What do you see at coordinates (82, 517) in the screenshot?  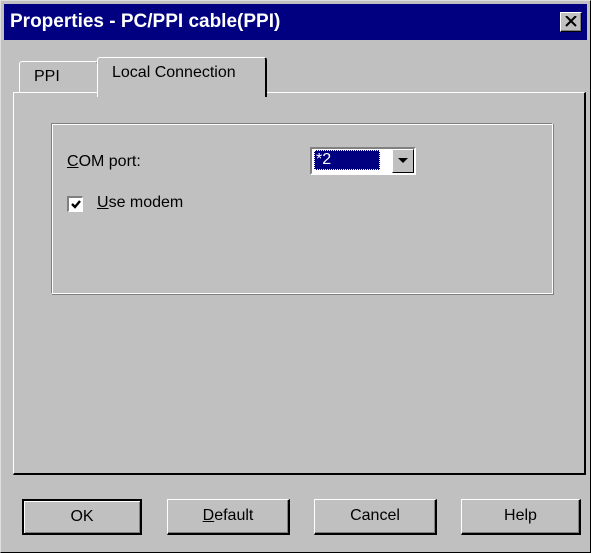 I see `ok-button: OK` at bounding box center [82, 517].